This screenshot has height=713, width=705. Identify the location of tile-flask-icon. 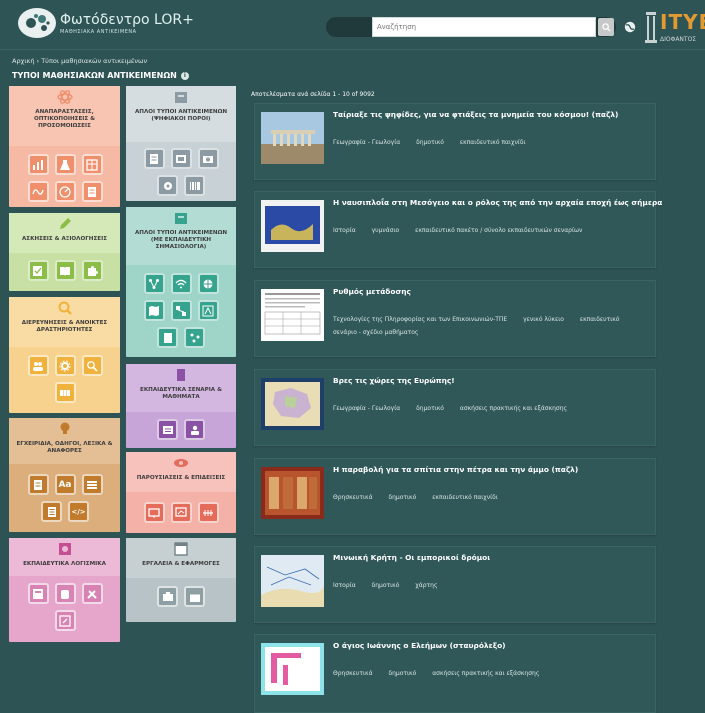
(65, 164).